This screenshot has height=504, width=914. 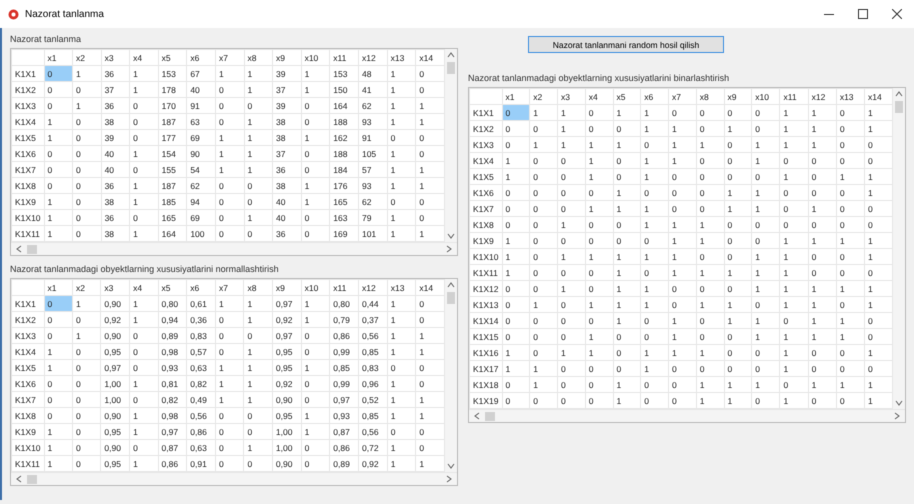 What do you see at coordinates (344, 170) in the screenshot?
I see `table-cell: 184` at bounding box center [344, 170].